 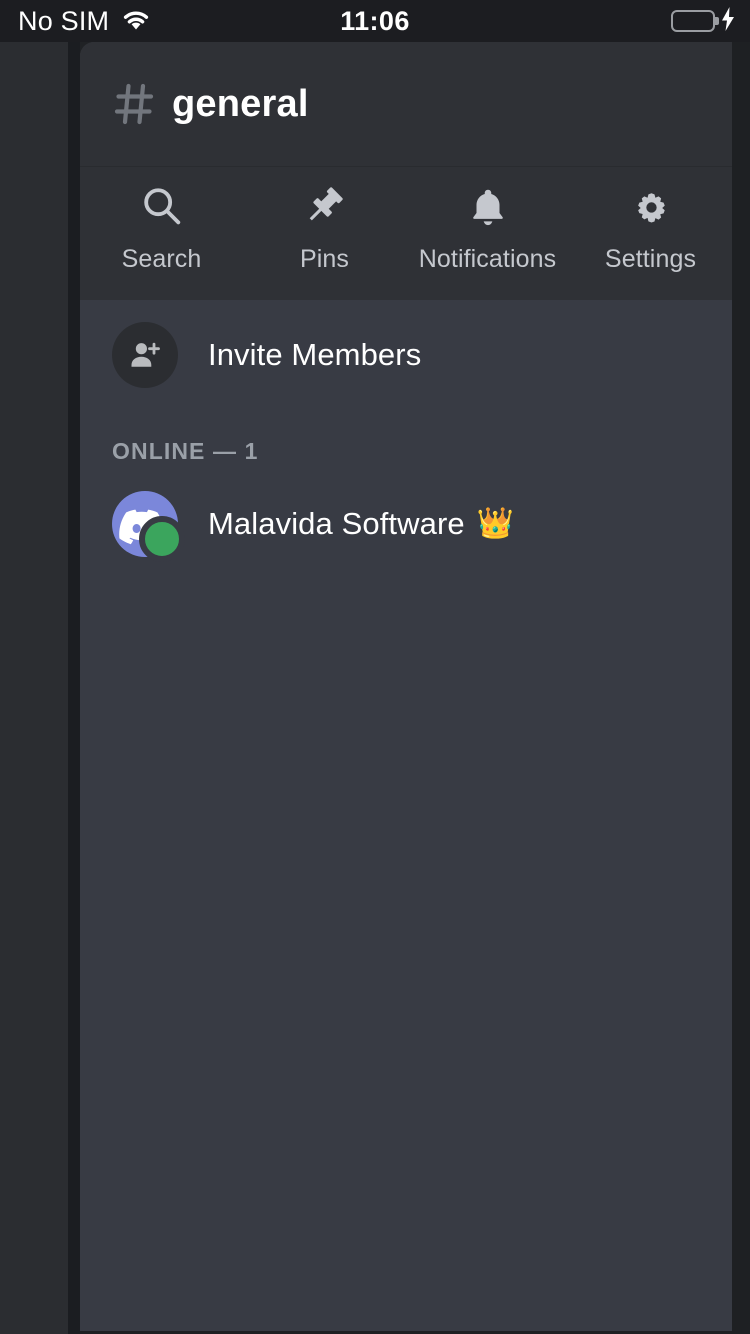 I want to click on status-bar: No SIM 11:06, so click(x=375, y=21).